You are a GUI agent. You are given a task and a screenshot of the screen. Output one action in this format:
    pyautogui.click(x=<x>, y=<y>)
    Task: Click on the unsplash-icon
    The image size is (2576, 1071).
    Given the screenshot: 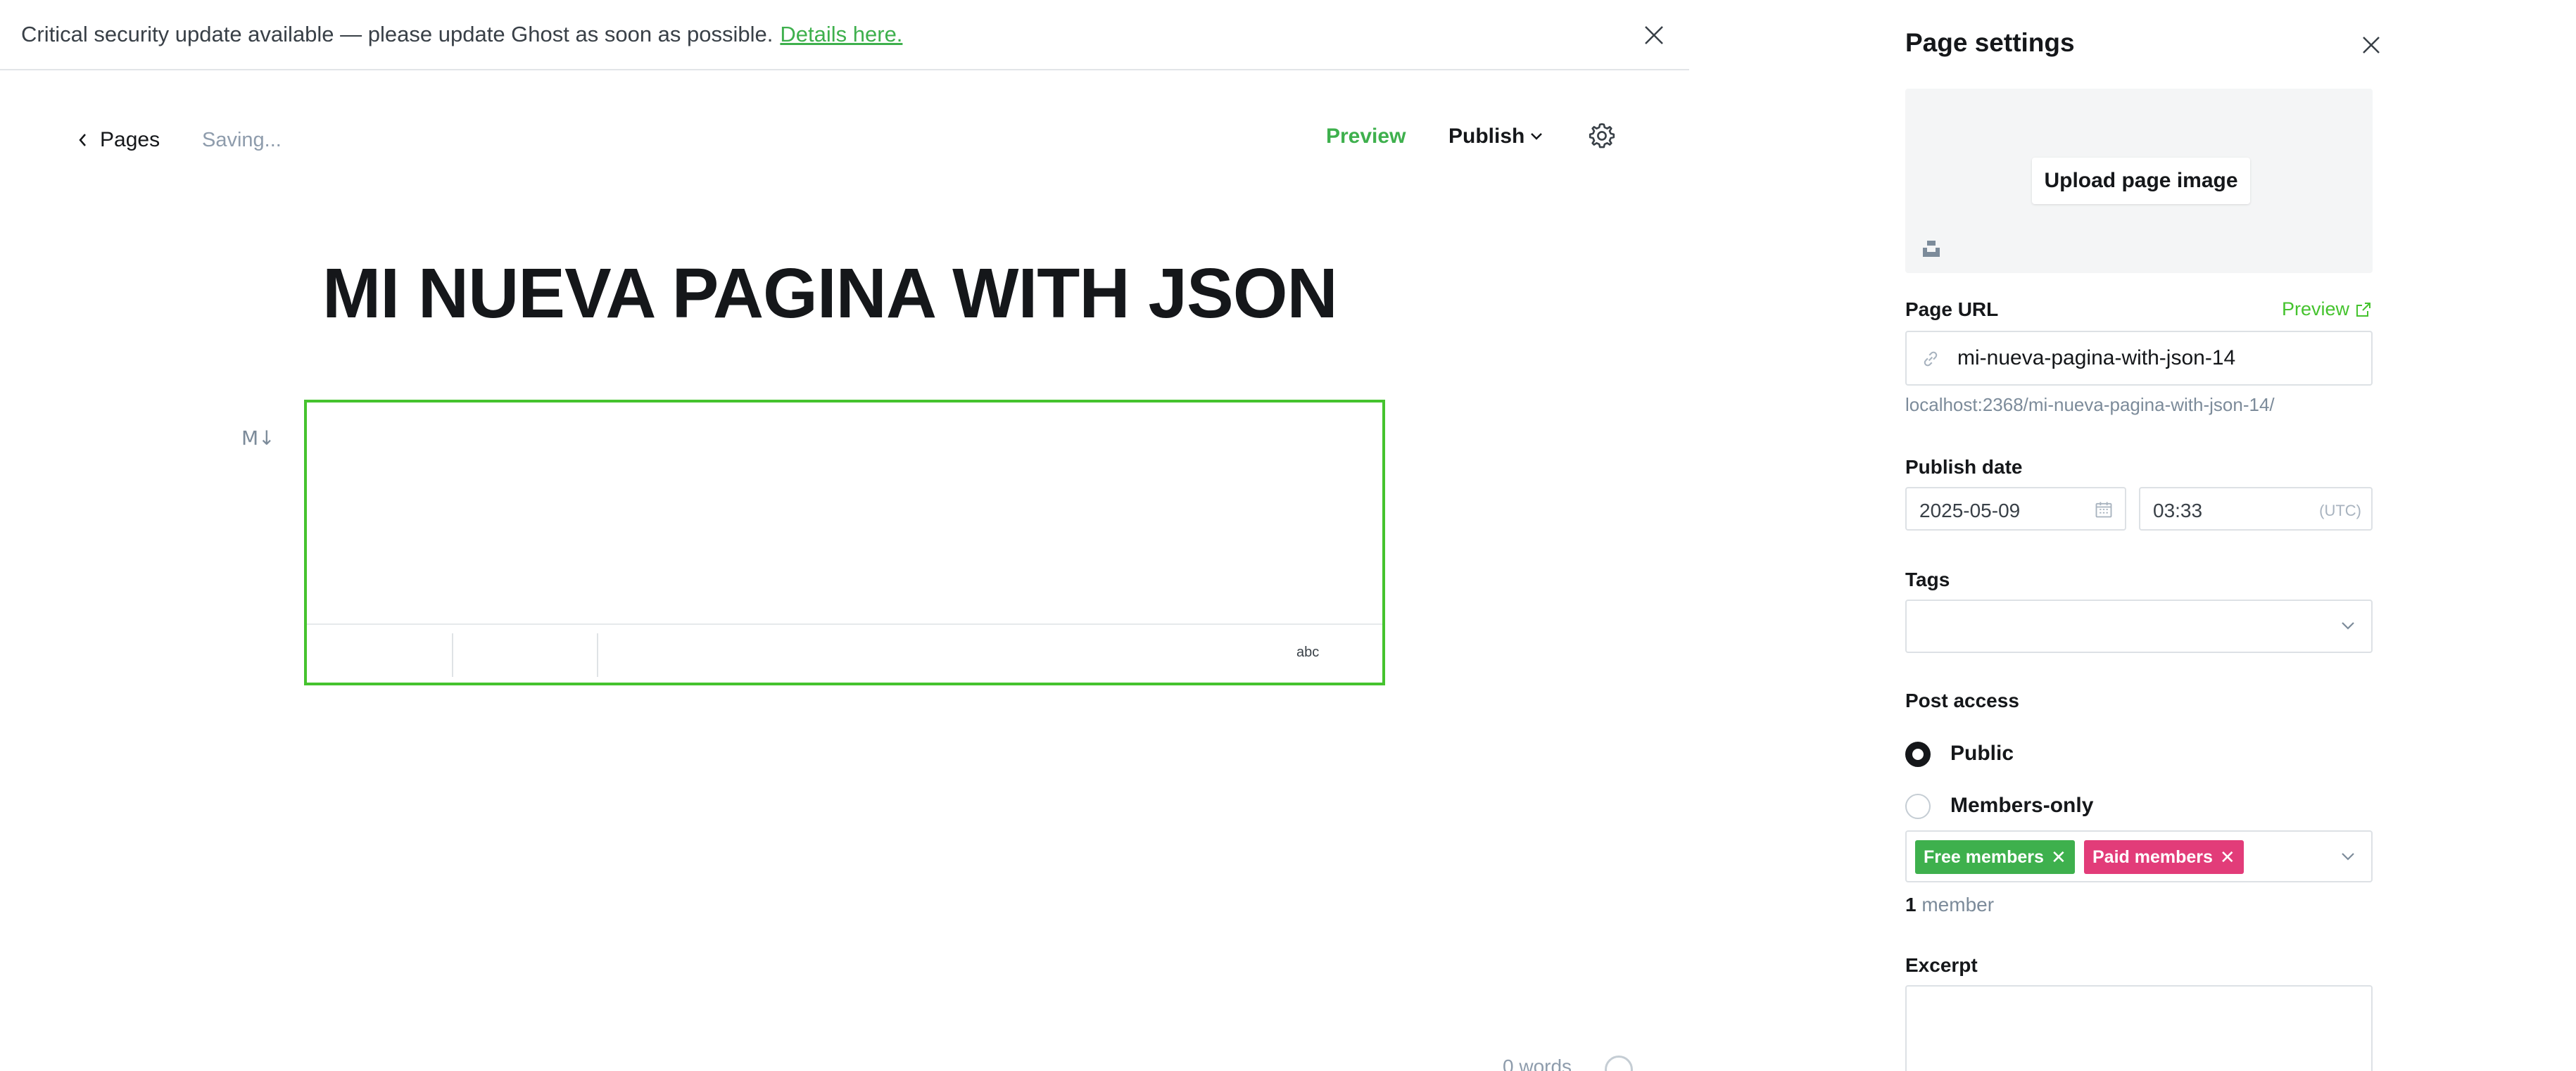 What is the action you would take?
    pyautogui.click(x=1931, y=248)
    